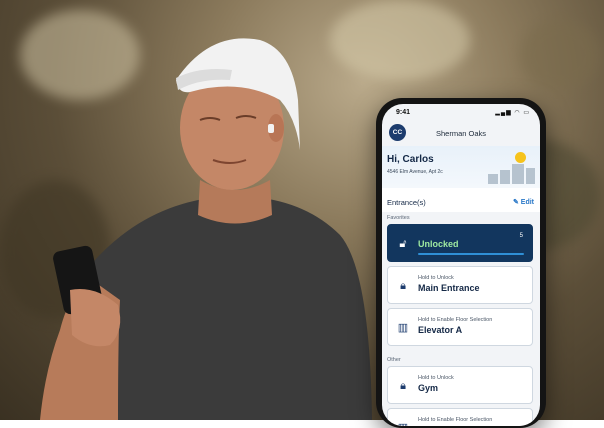 This screenshot has height=428, width=604. What do you see at coordinates (523, 202) in the screenshot?
I see `edit-button: ✎ Edit` at bounding box center [523, 202].